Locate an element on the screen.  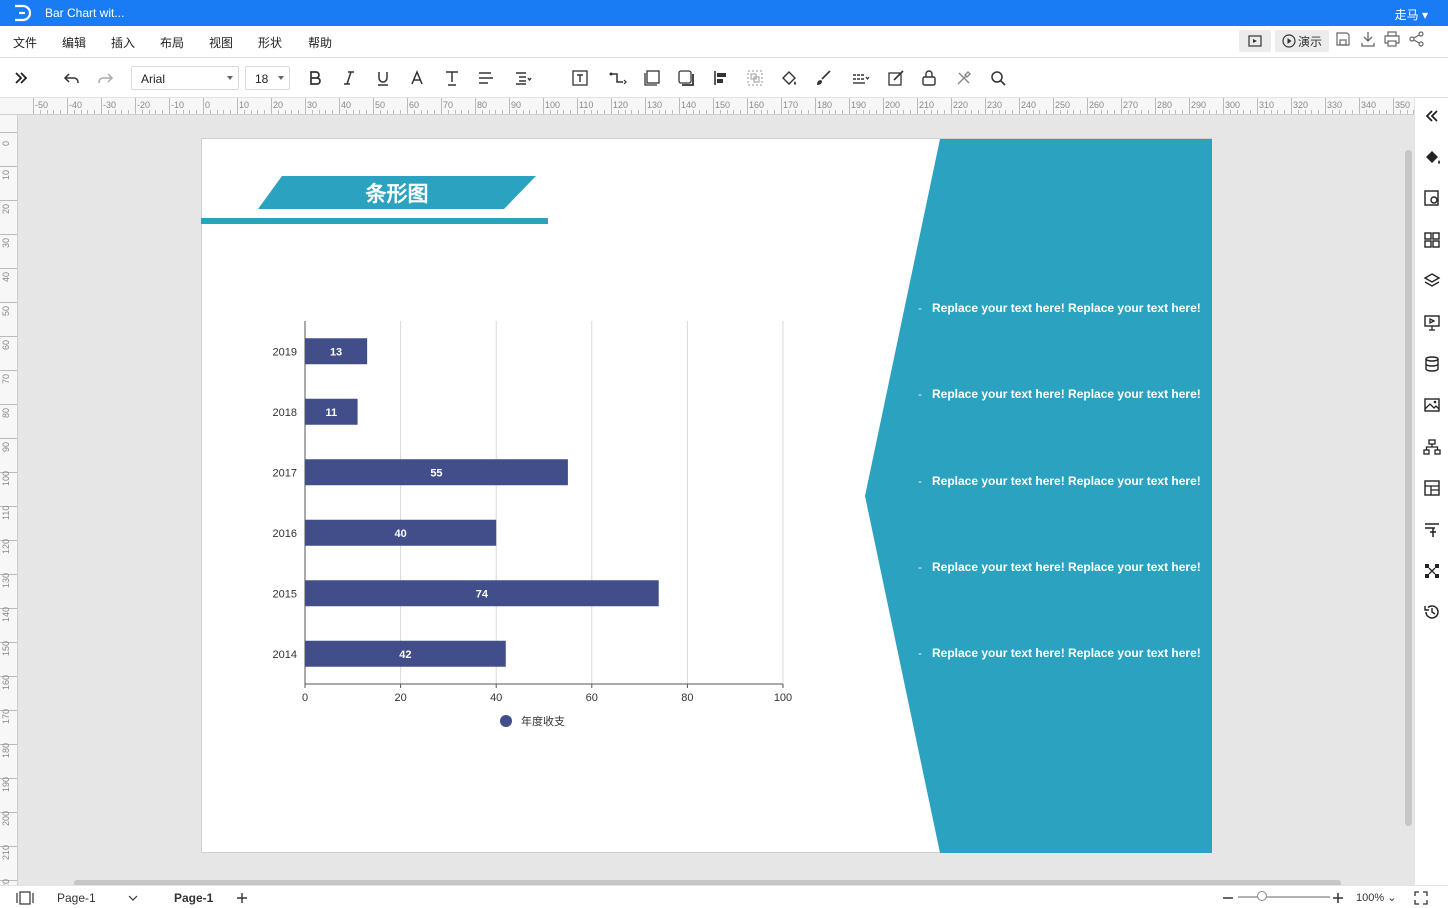
ruler-label: 110 is located at coordinates (586, 105).